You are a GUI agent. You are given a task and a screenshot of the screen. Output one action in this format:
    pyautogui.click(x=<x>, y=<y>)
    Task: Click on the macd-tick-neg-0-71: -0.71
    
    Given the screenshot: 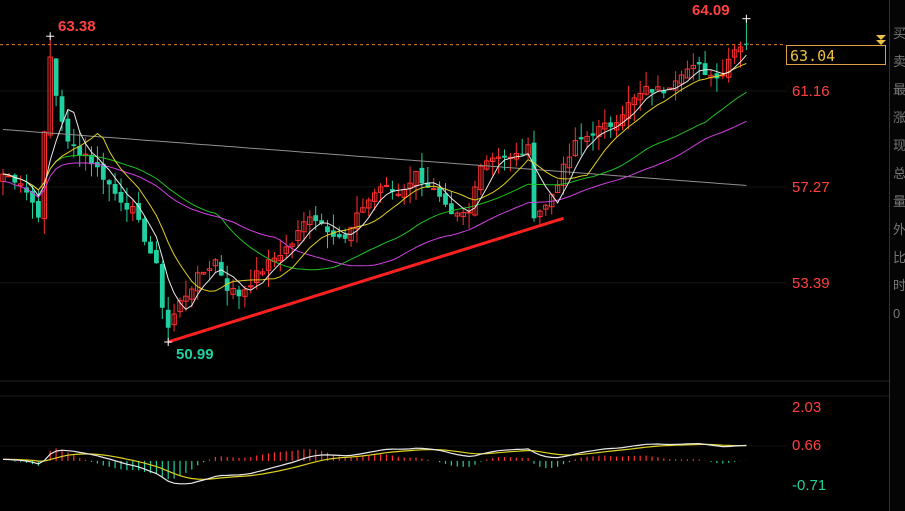 What is the action you would take?
    pyautogui.click(x=809, y=485)
    